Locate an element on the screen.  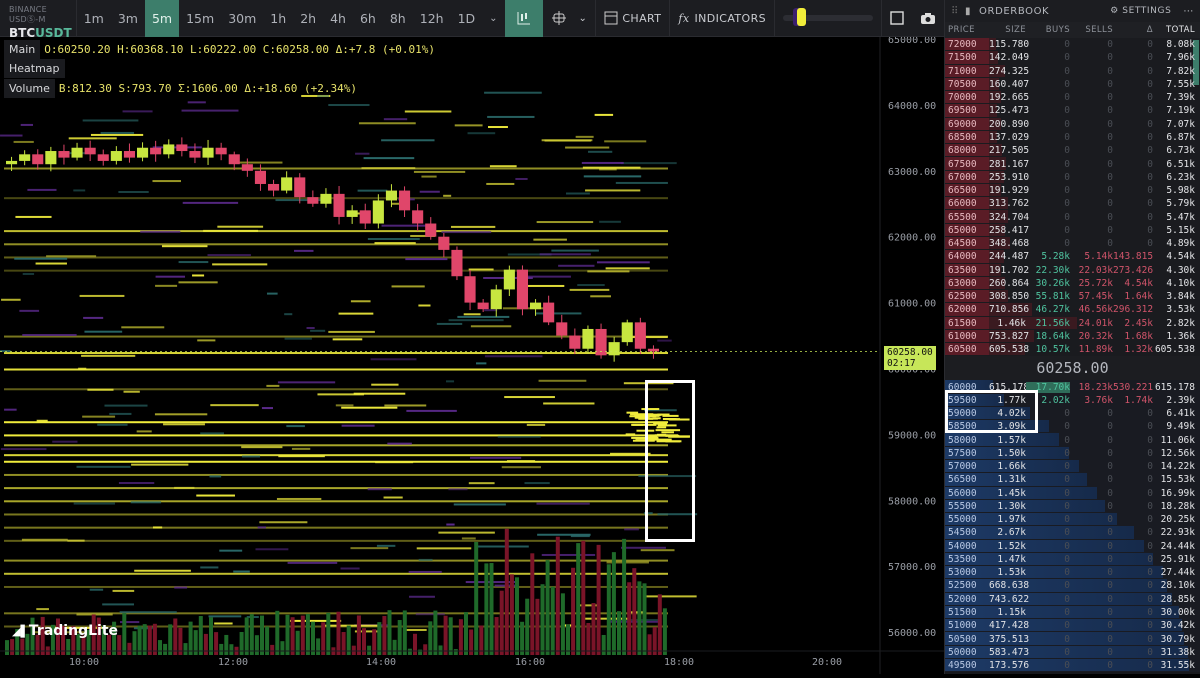
timeframe-30m: 30m is located at coordinates (242, 18).